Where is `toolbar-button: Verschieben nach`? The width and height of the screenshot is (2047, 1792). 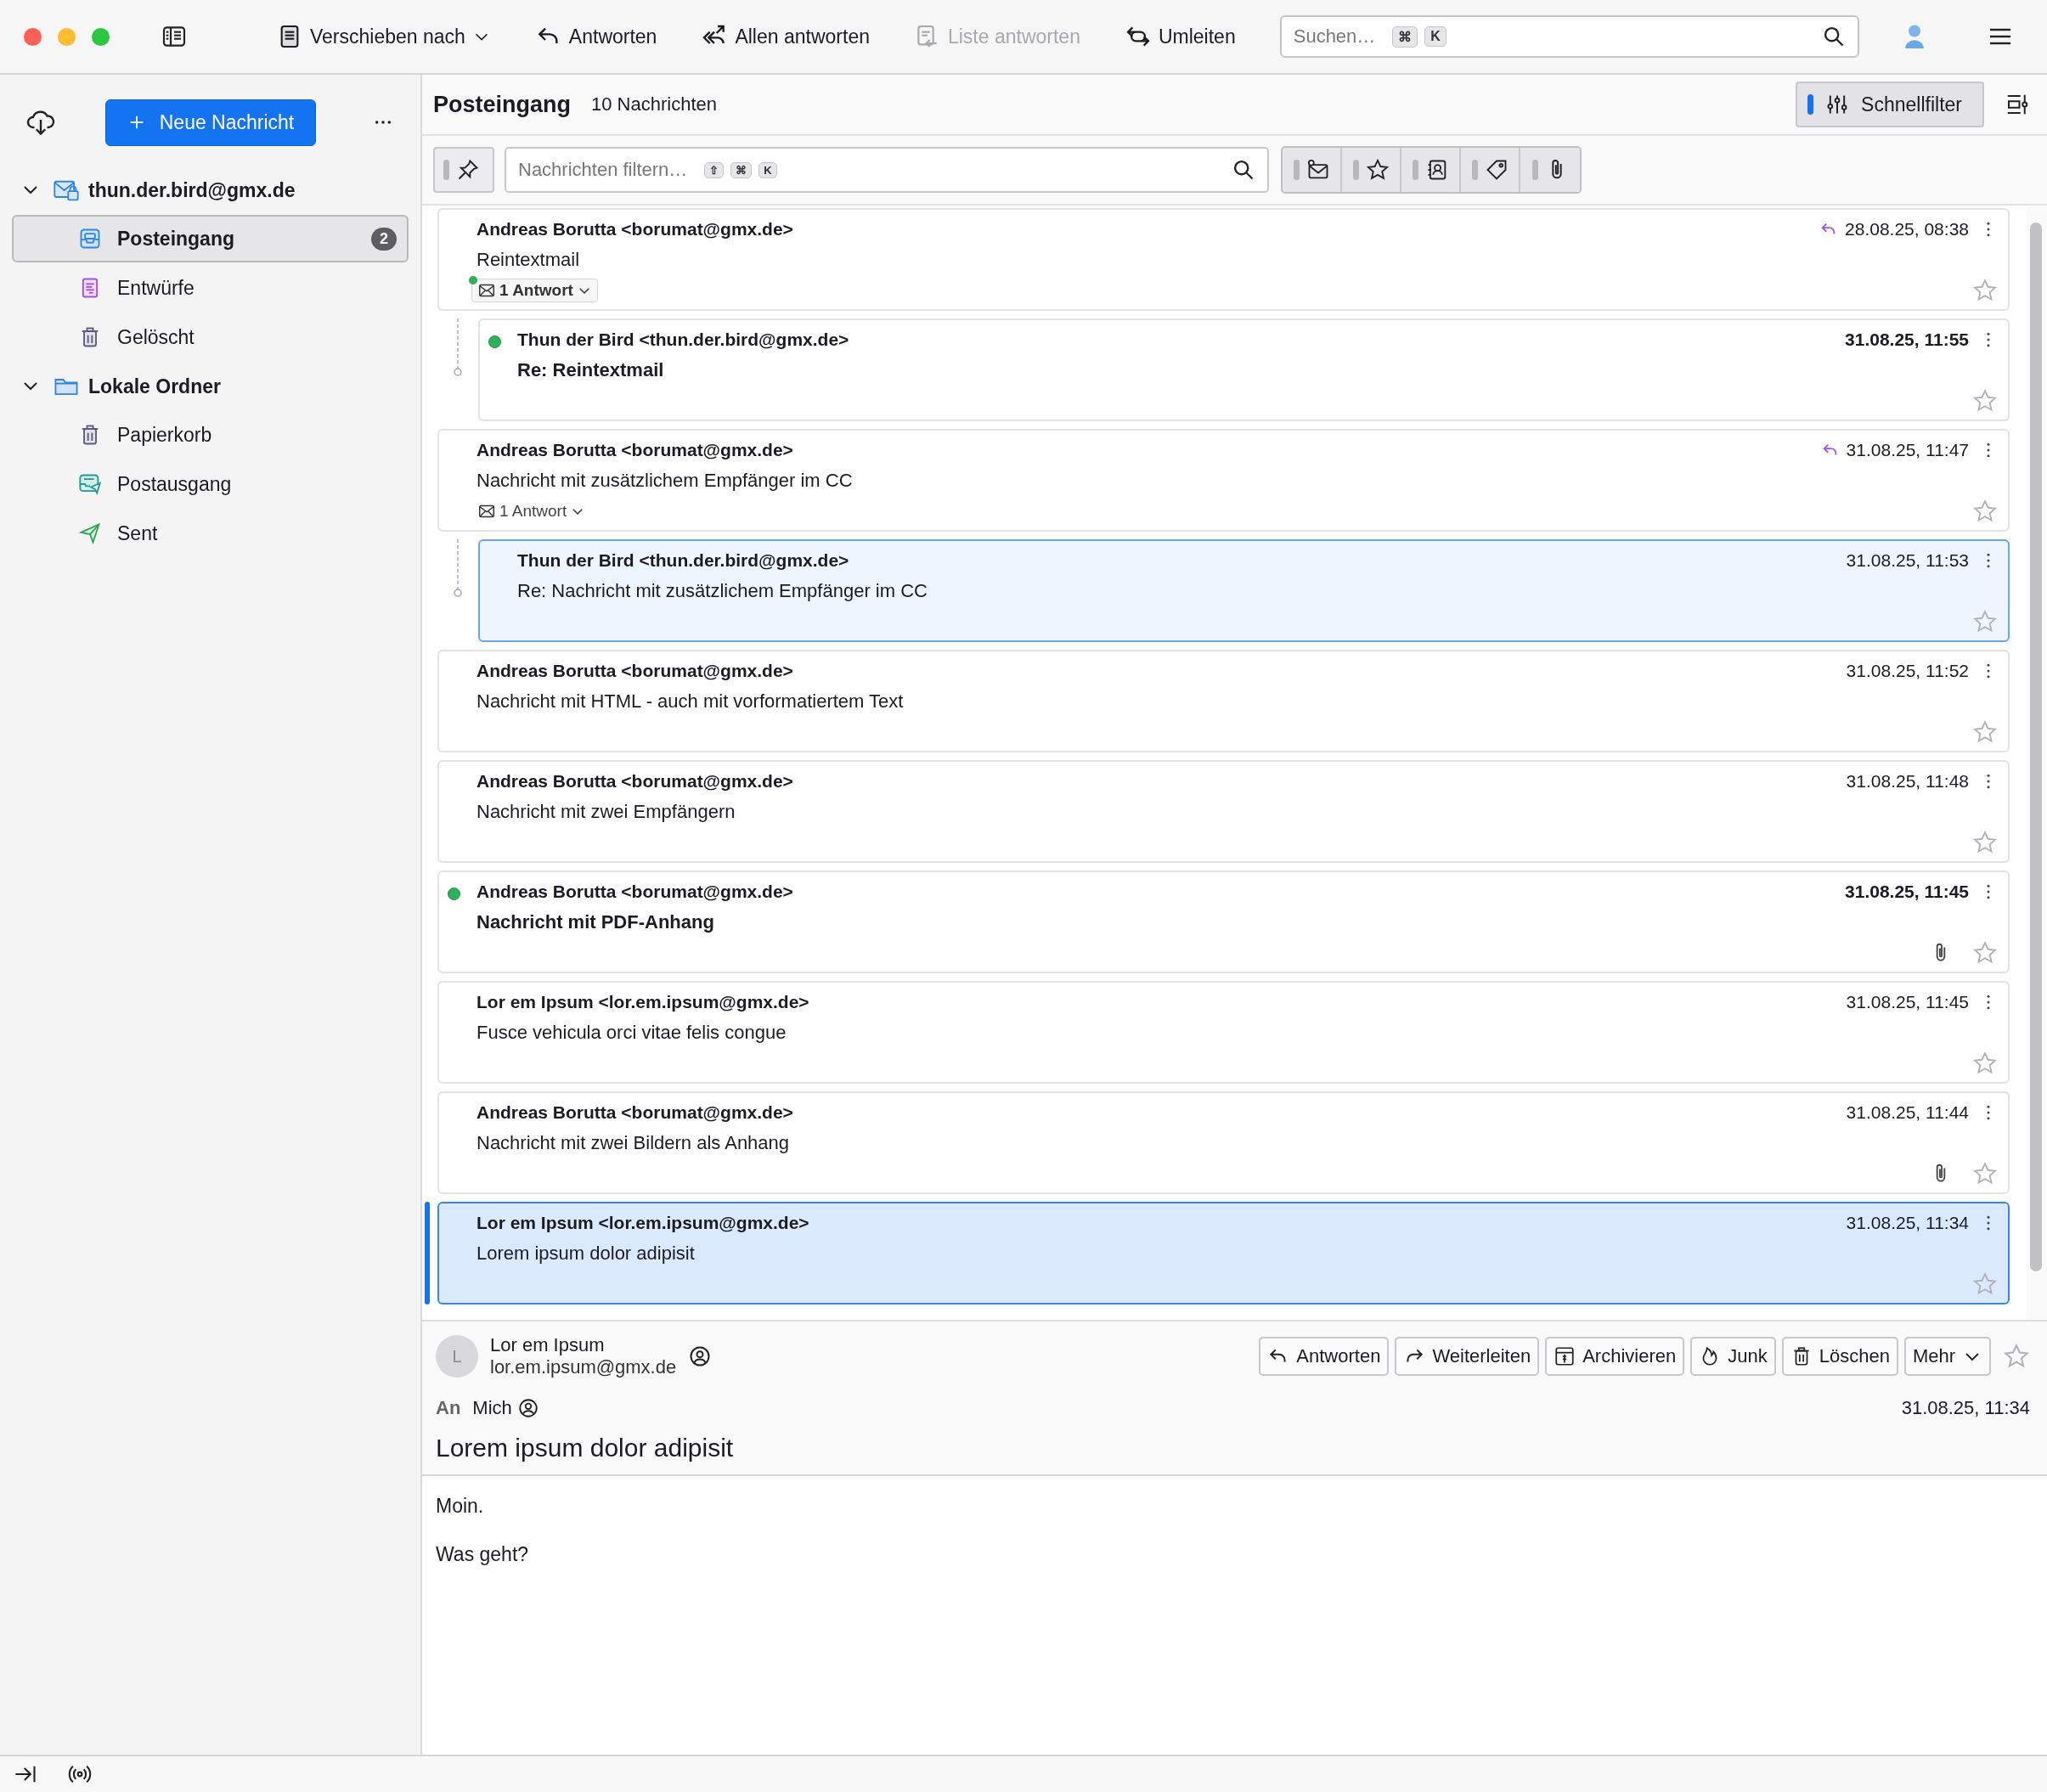 toolbar-button: Verschieben nach is located at coordinates (383, 36).